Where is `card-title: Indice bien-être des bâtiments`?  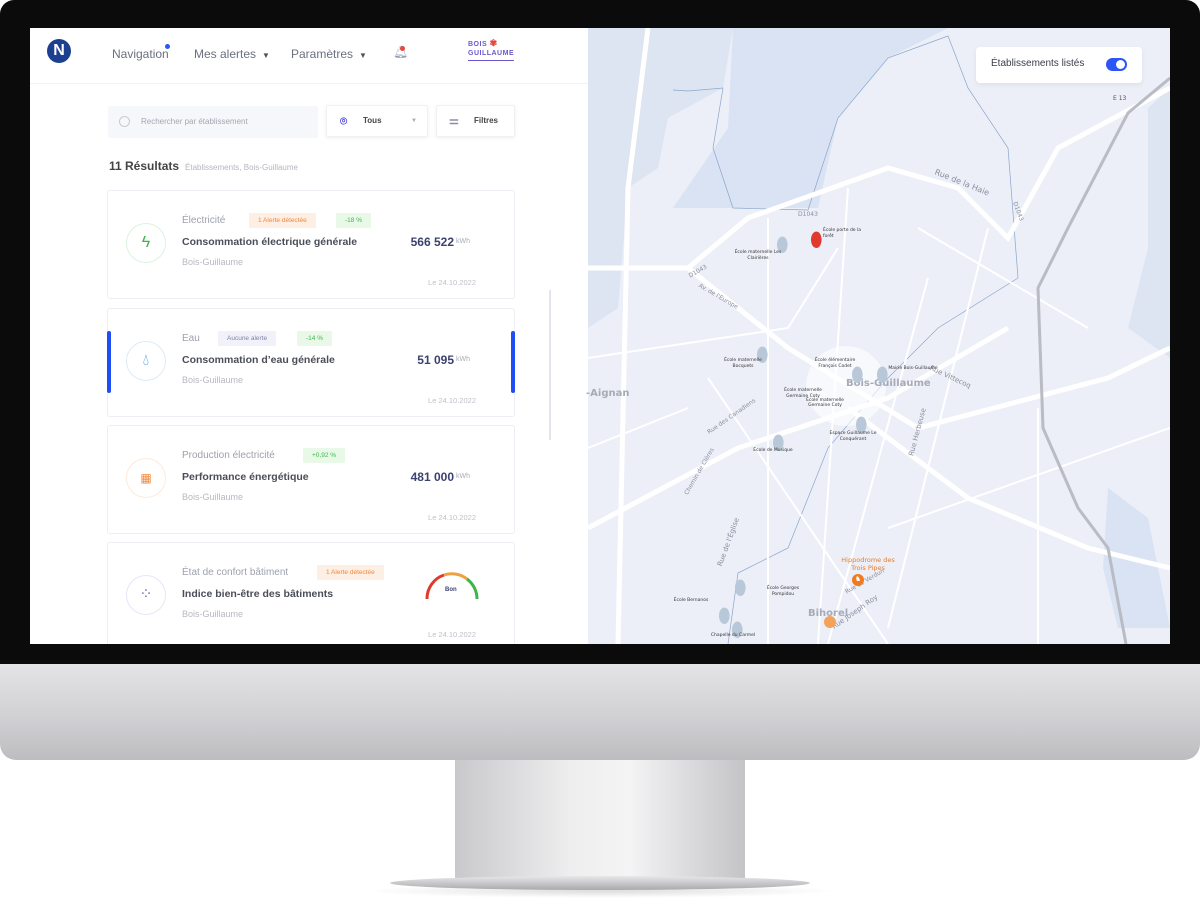 card-title: Indice bien-être des bâtiments is located at coordinates (258, 594).